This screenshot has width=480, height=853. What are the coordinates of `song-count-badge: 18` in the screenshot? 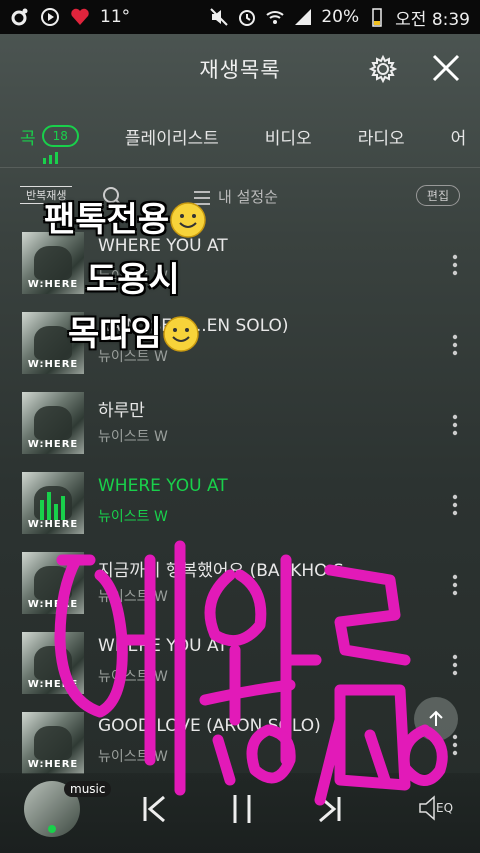 It's located at (60, 136).